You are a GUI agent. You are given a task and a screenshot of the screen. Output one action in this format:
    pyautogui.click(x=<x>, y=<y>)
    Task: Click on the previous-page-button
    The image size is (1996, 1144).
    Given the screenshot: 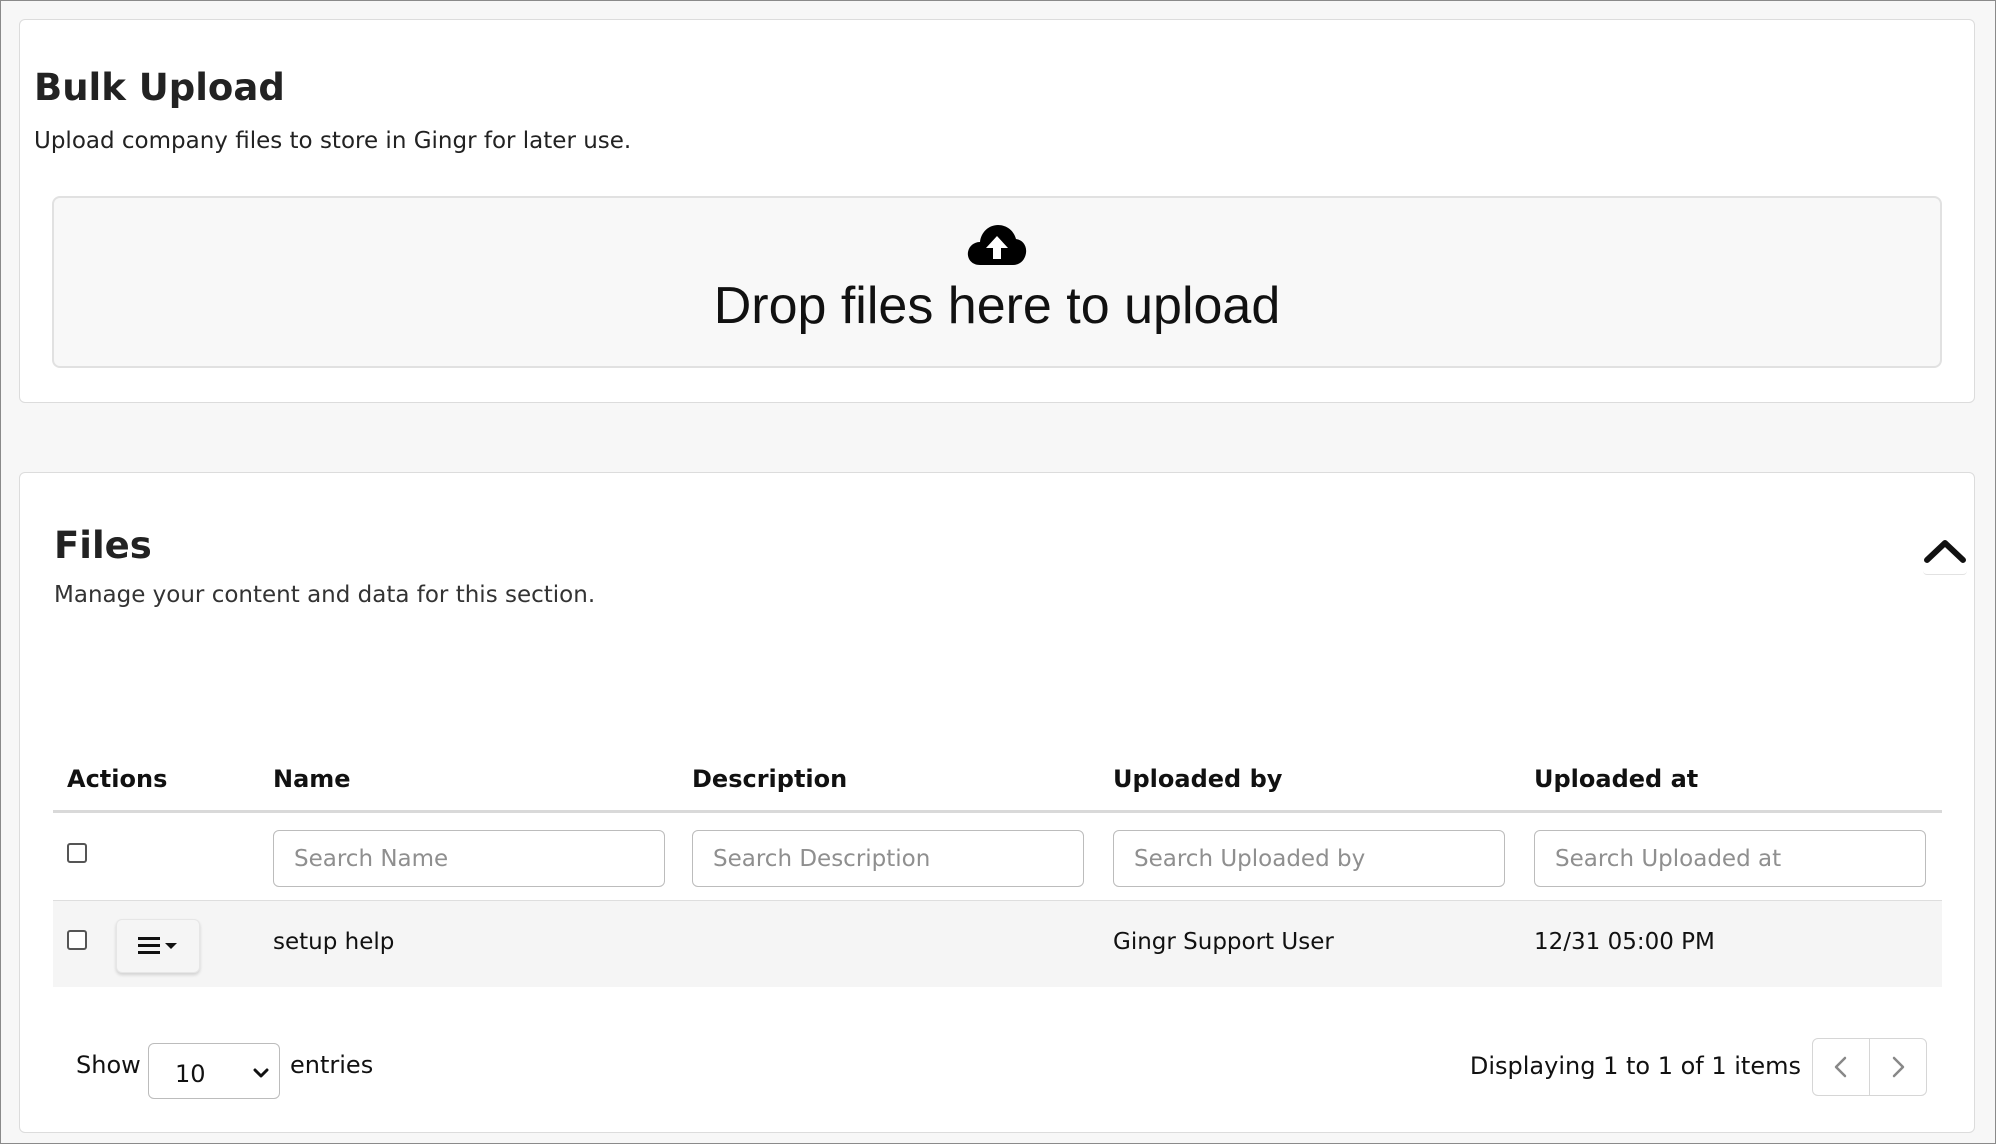 What is the action you would take?
    pyautogui.click(x=1841, y=1067)
    